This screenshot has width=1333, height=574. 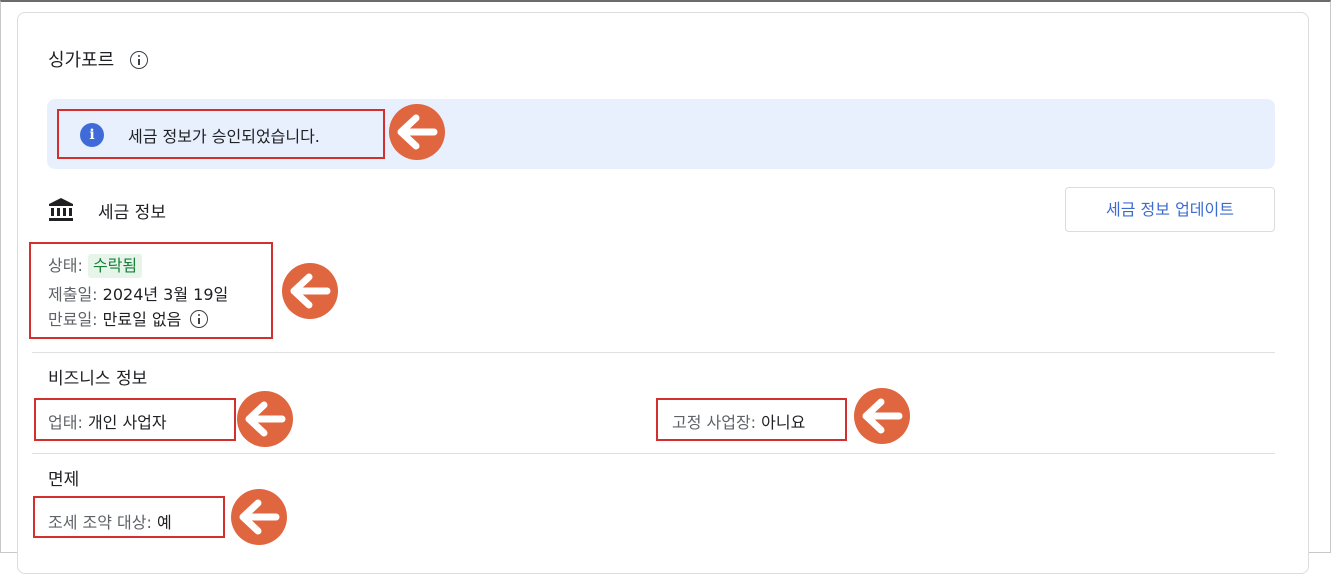 I want to click on annotation-box-banner, so click(x=221, y=134).